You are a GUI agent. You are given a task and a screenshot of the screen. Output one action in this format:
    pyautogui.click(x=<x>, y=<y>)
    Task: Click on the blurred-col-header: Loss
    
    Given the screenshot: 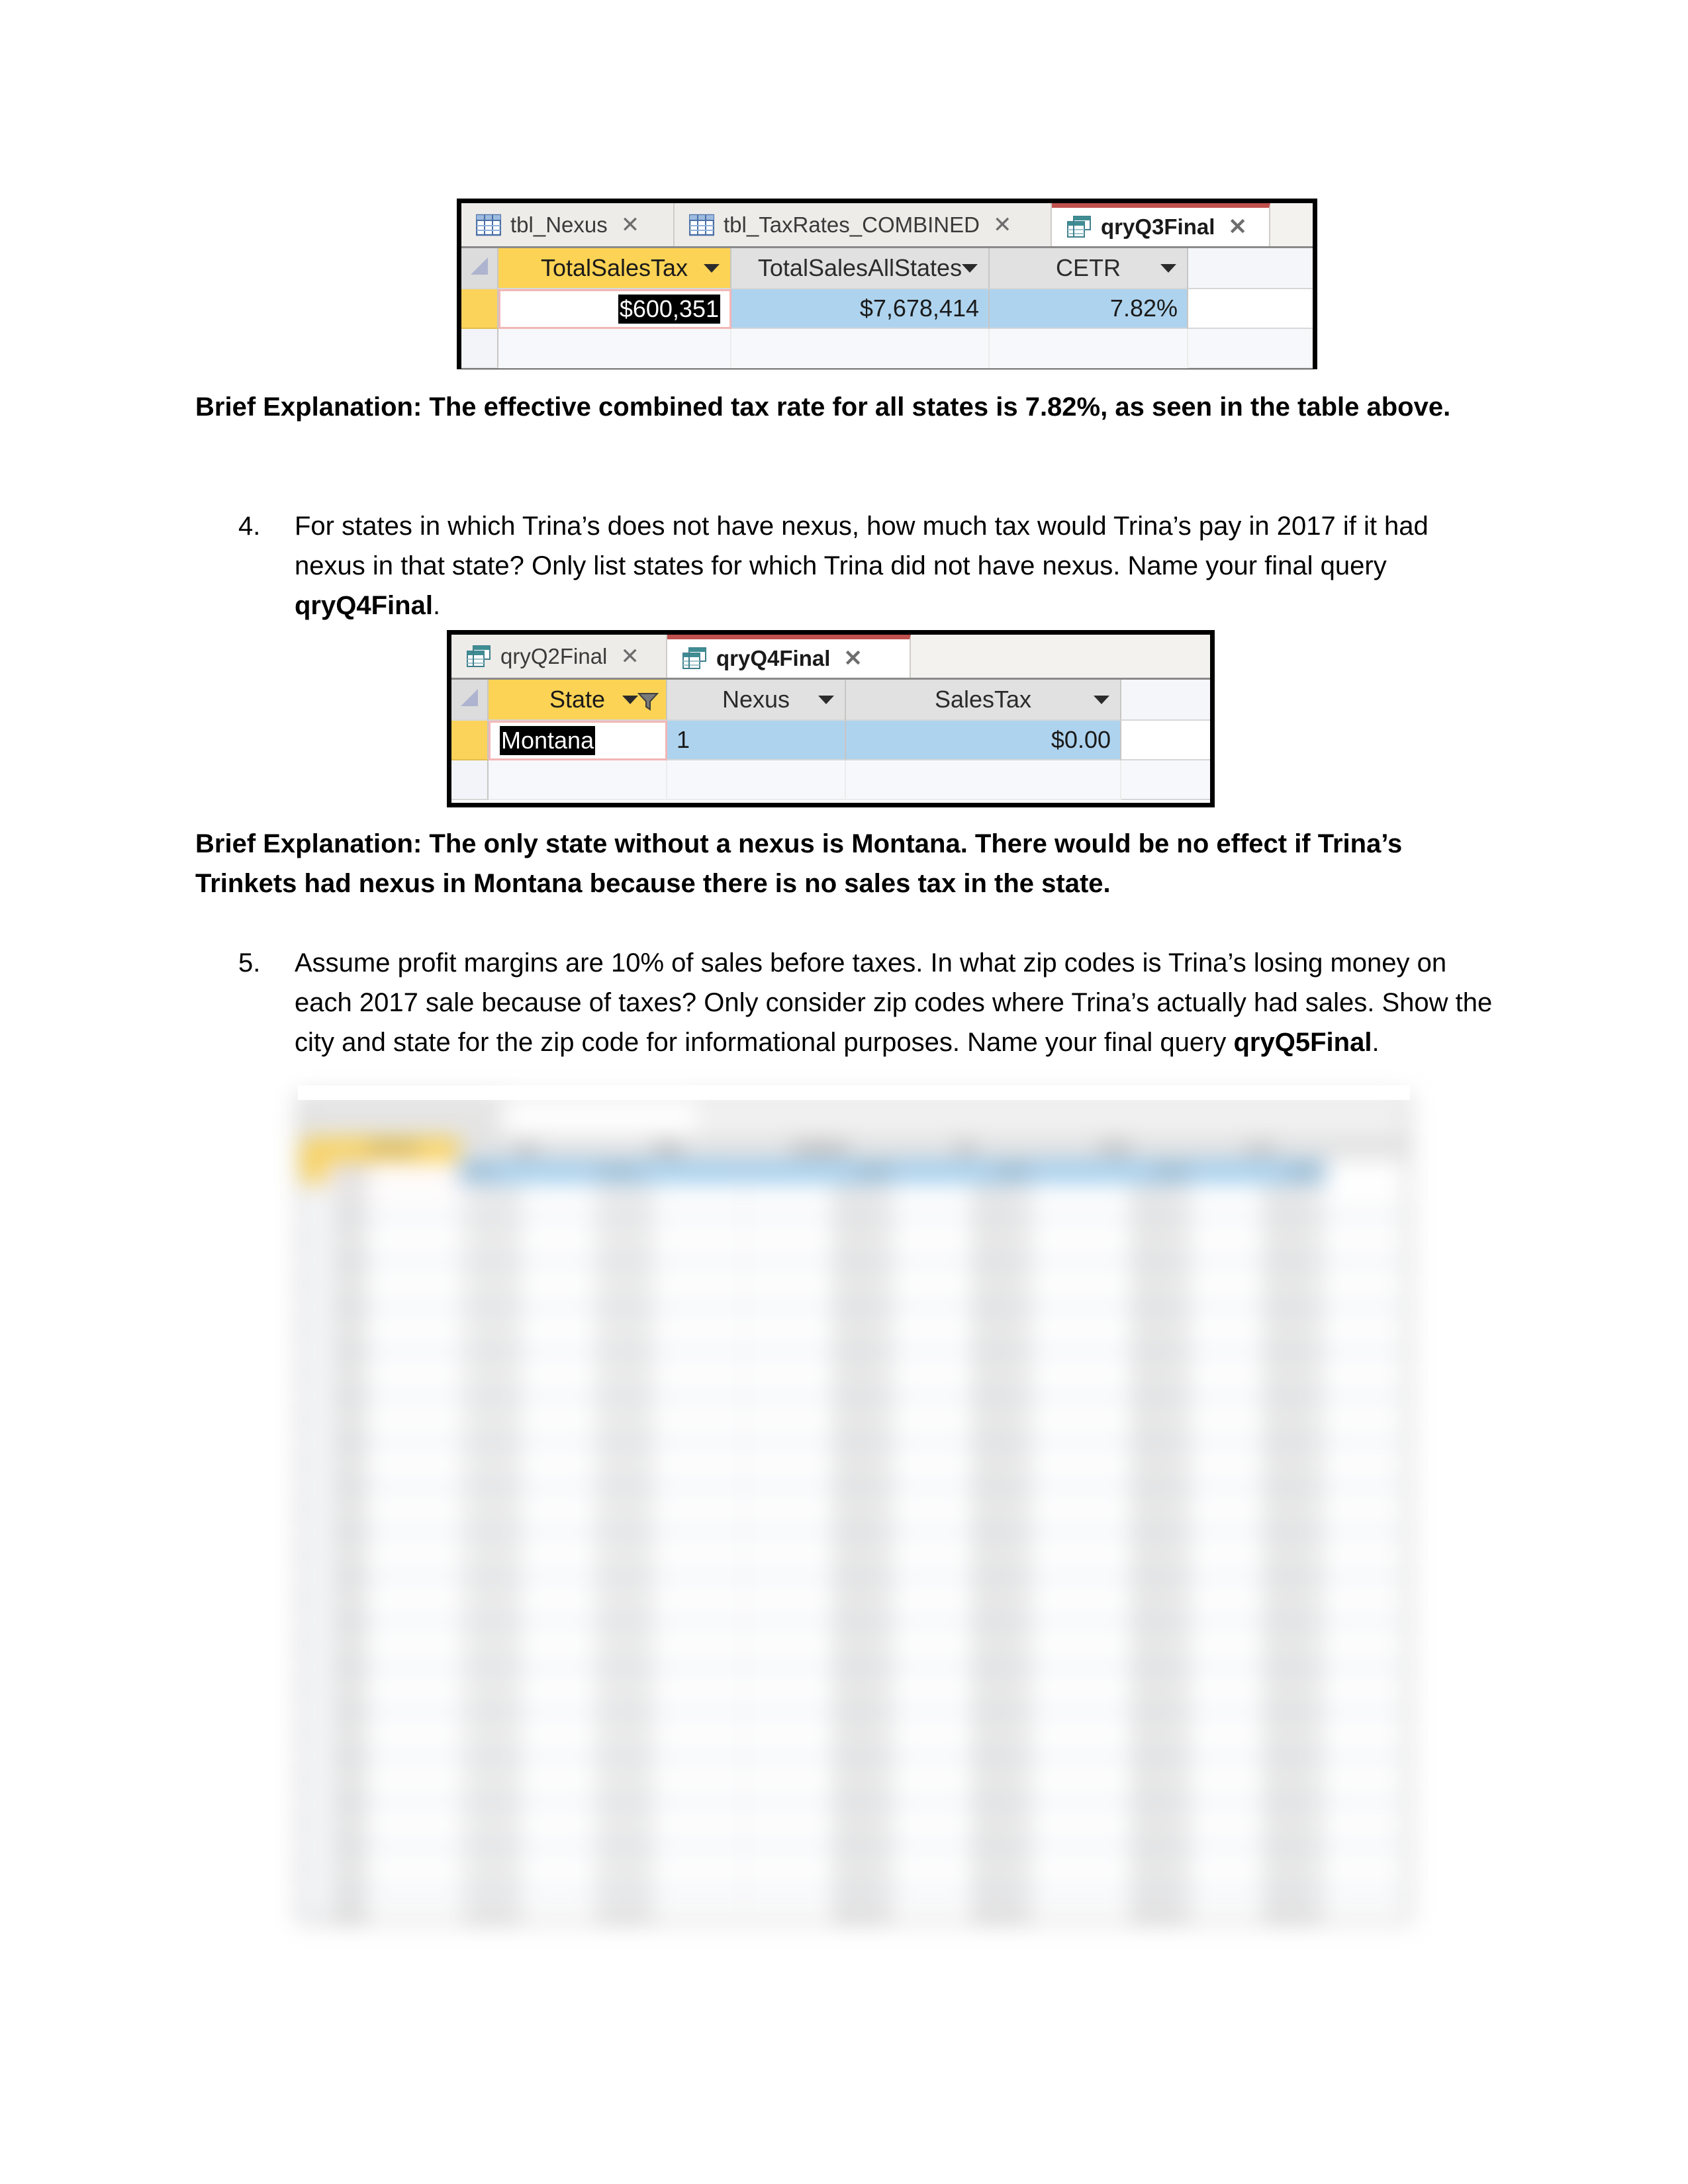 What is the action you would take?
    pyautogui.click(x=1260, y=1149)
    